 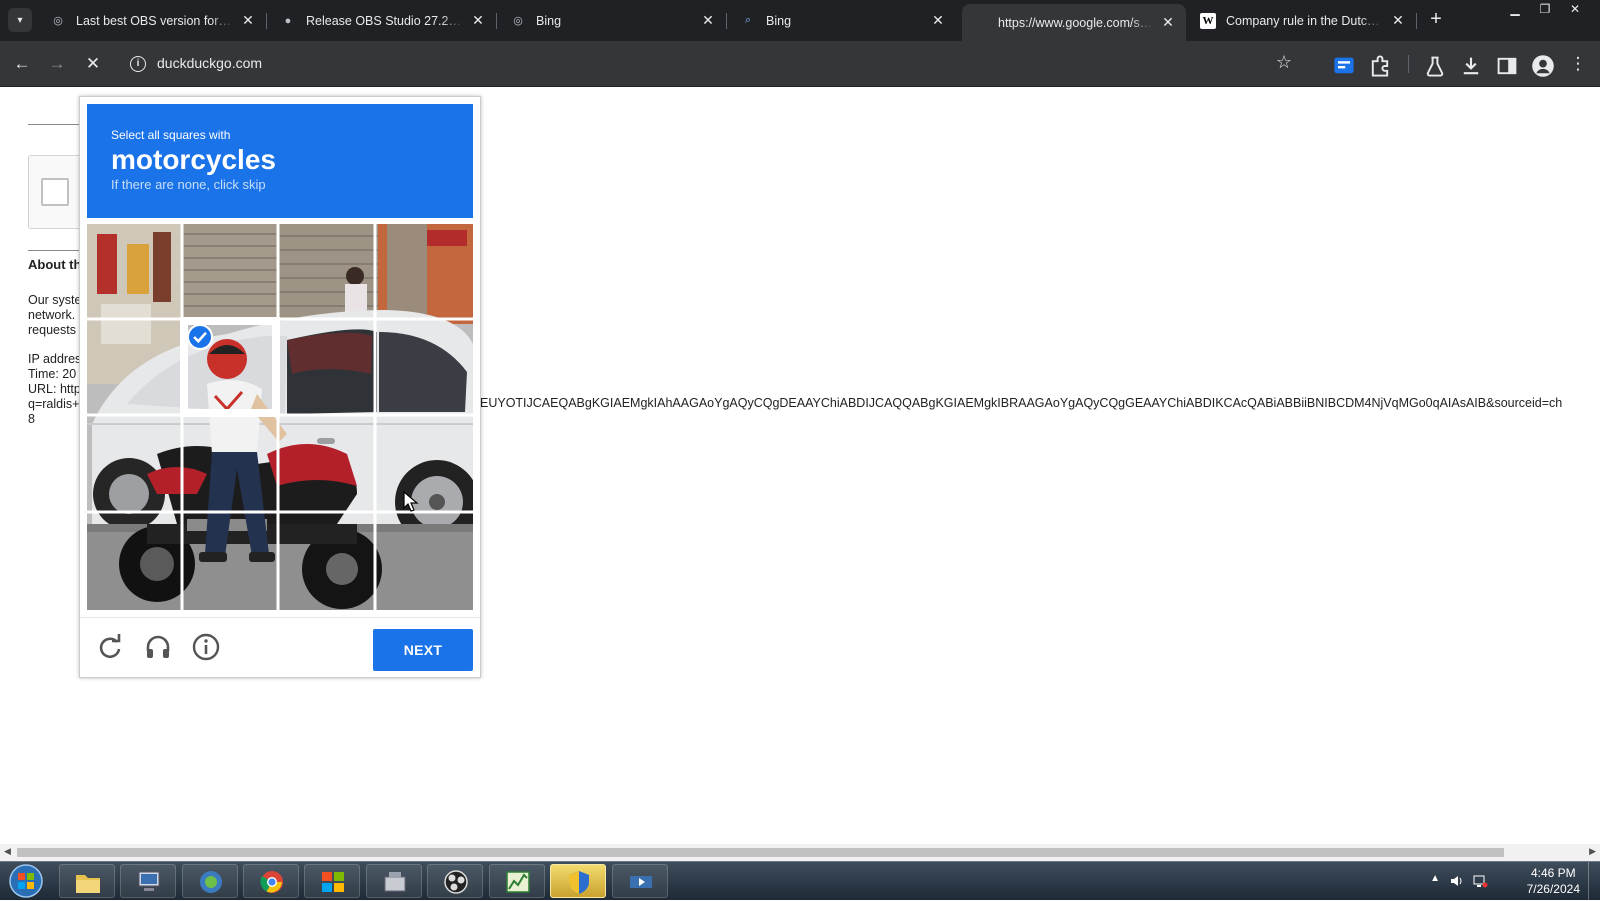 I want to click on media-player-icon, so click(x=641, y=882).